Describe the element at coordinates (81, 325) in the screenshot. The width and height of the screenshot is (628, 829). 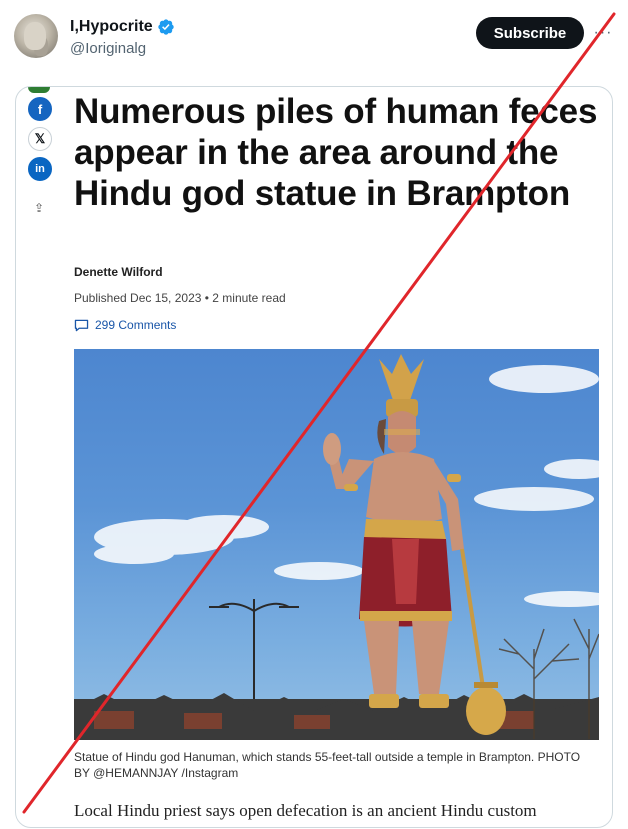
I see `comment-icon` at that location.